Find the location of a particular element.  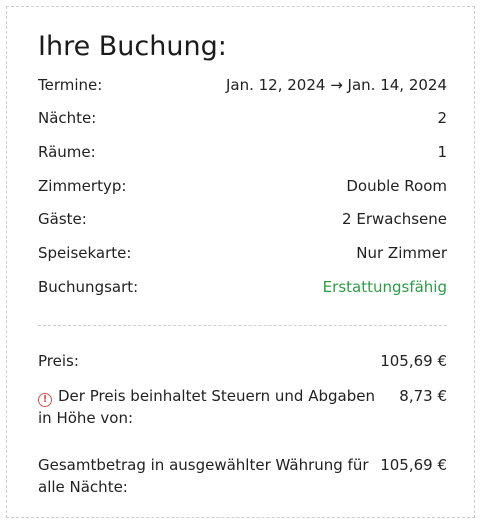

row-nights: Nächte: 2 is located at coordinates (242, 118).